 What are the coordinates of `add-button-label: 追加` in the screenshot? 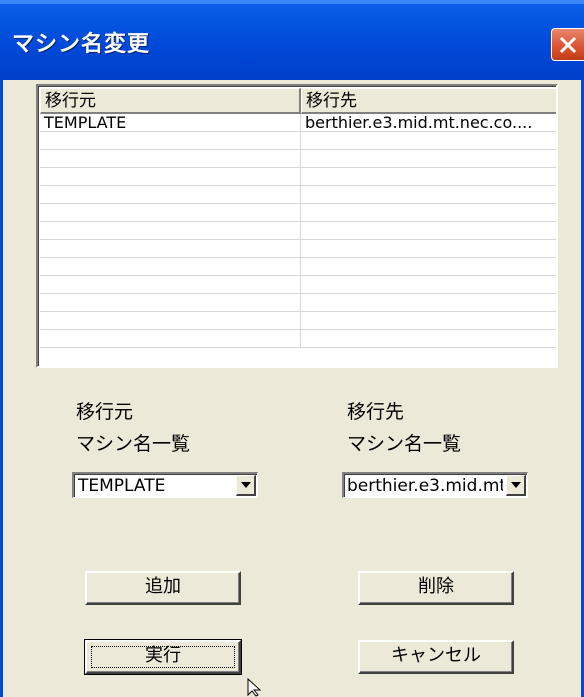 It's located at (163, 586).